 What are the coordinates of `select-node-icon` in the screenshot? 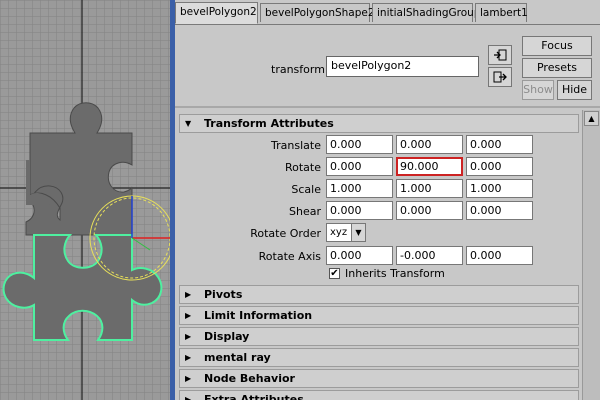 It's located at (500, 55).